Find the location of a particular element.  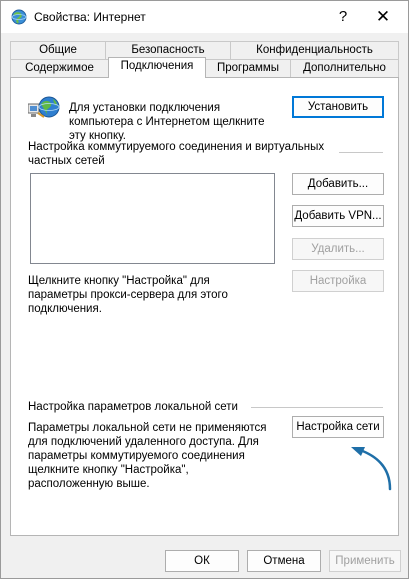

dialup-heading-divider is located at coordinates (361, 152).